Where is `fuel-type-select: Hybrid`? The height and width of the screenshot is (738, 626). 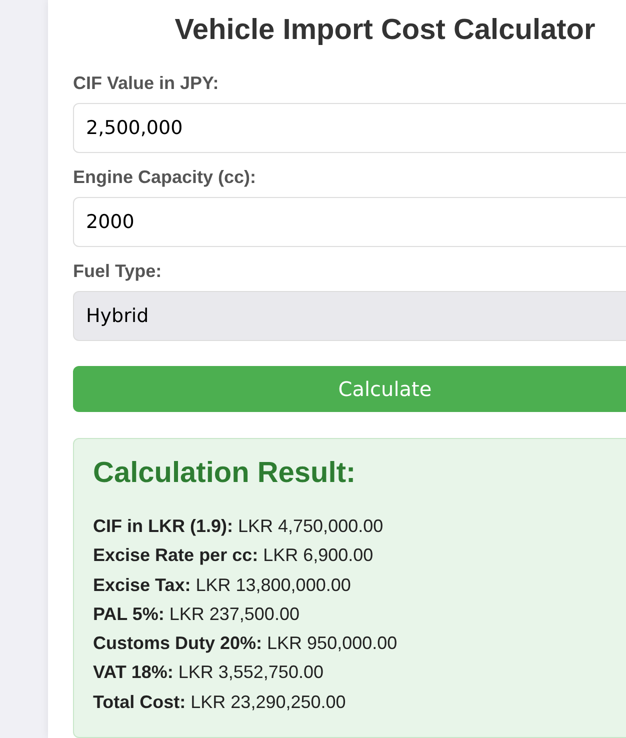 fuel-type-select: Hybrid is located at coordinates (349, 316).